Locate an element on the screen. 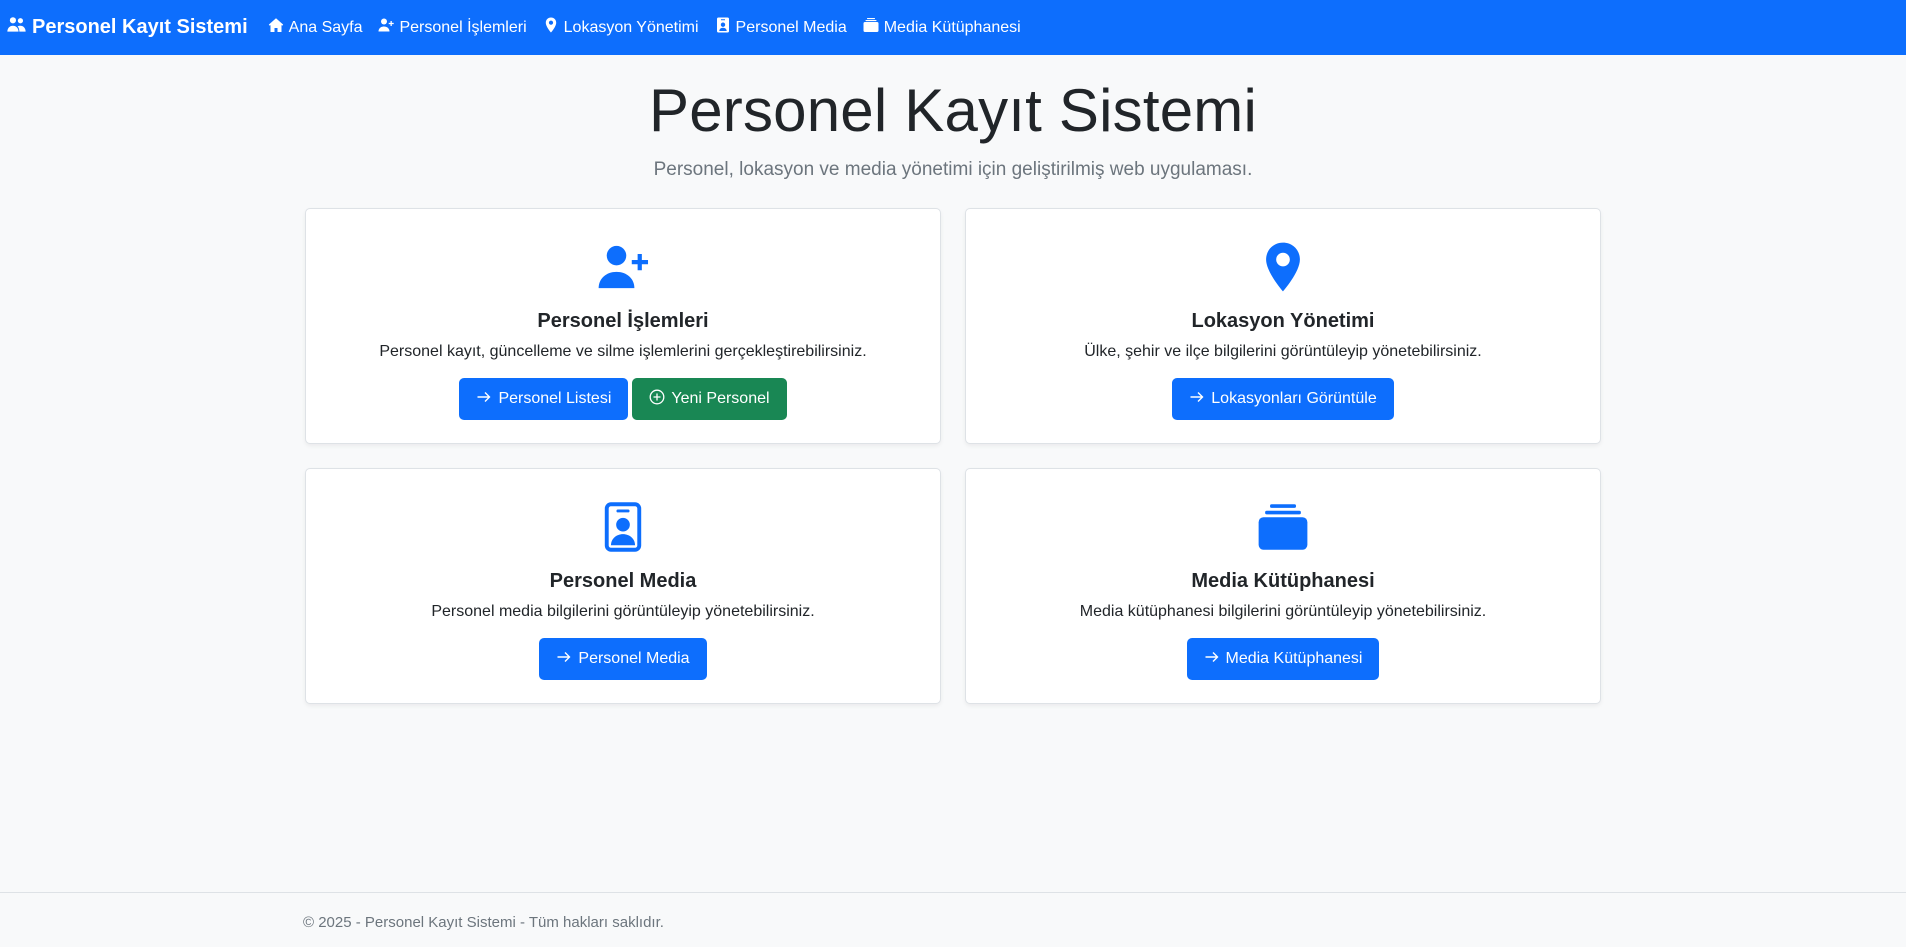 This screenshot has height=947, width=1906. yeni-personel-button: Yeni Personel is located at coordinates (709, 399).